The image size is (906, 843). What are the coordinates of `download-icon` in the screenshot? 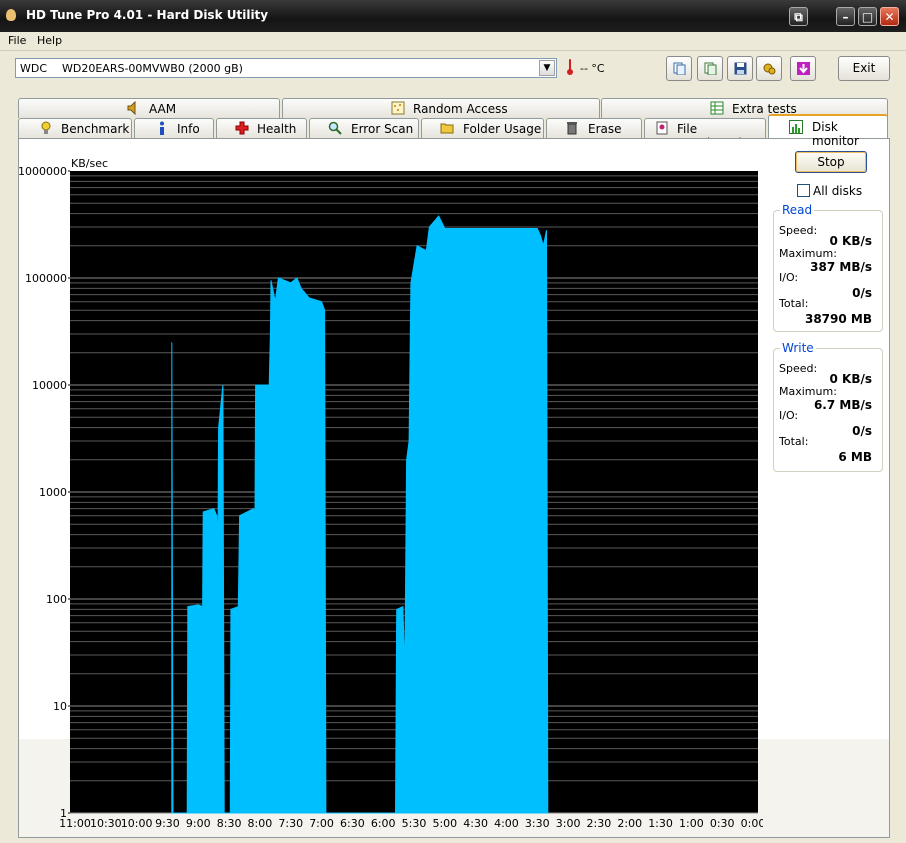 It's located at (803, 68).